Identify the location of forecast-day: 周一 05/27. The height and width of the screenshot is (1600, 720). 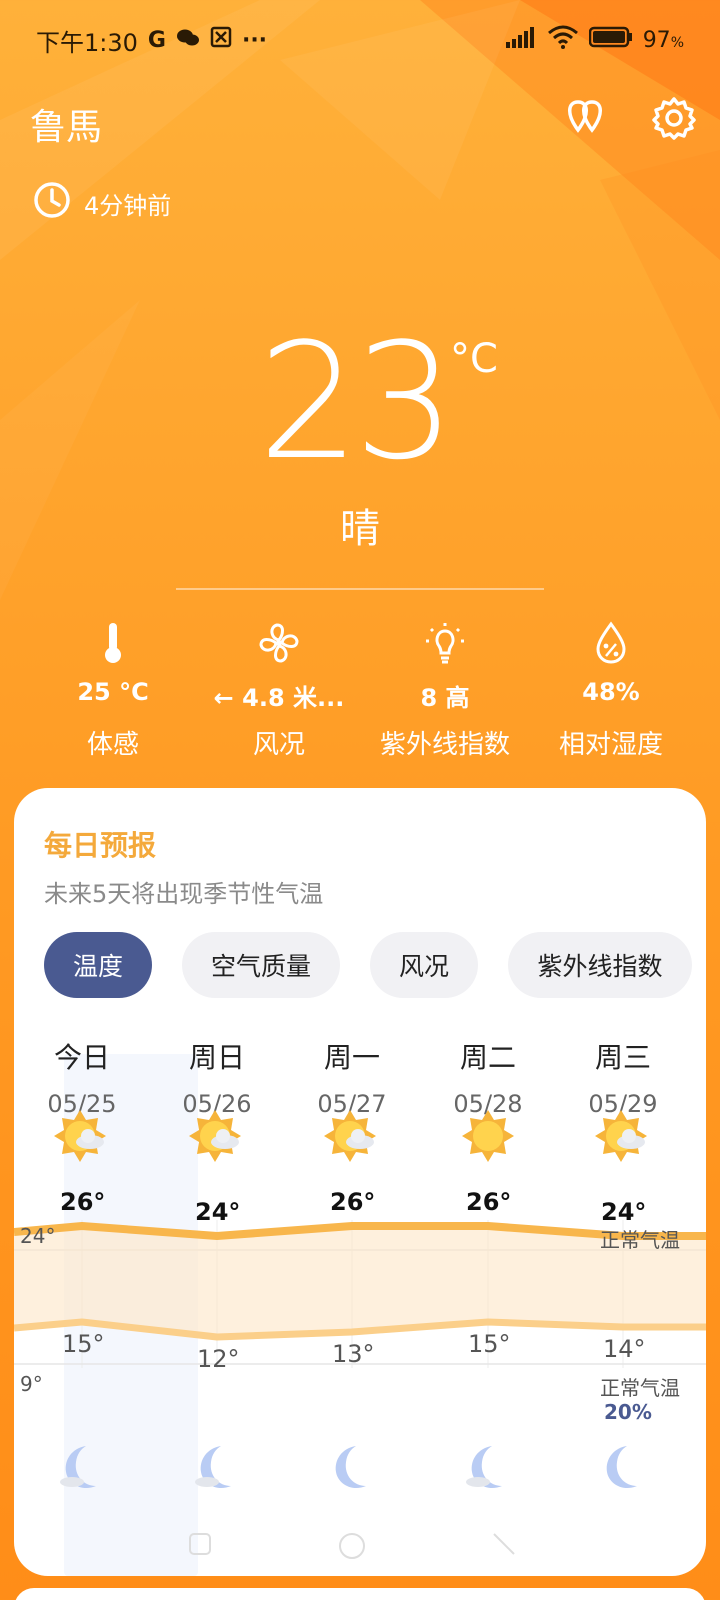
(352, 1077).